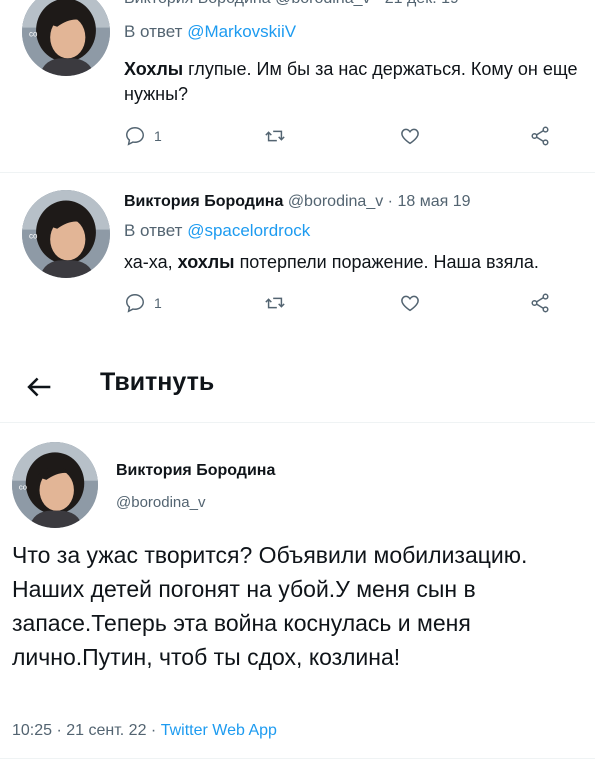 The width and height of the screenshot is (595, 768). What do you see at coordinates (219, 730) in the screenshot?
I see `source-link: Twitter Web App` at bounding box center [219, 730].